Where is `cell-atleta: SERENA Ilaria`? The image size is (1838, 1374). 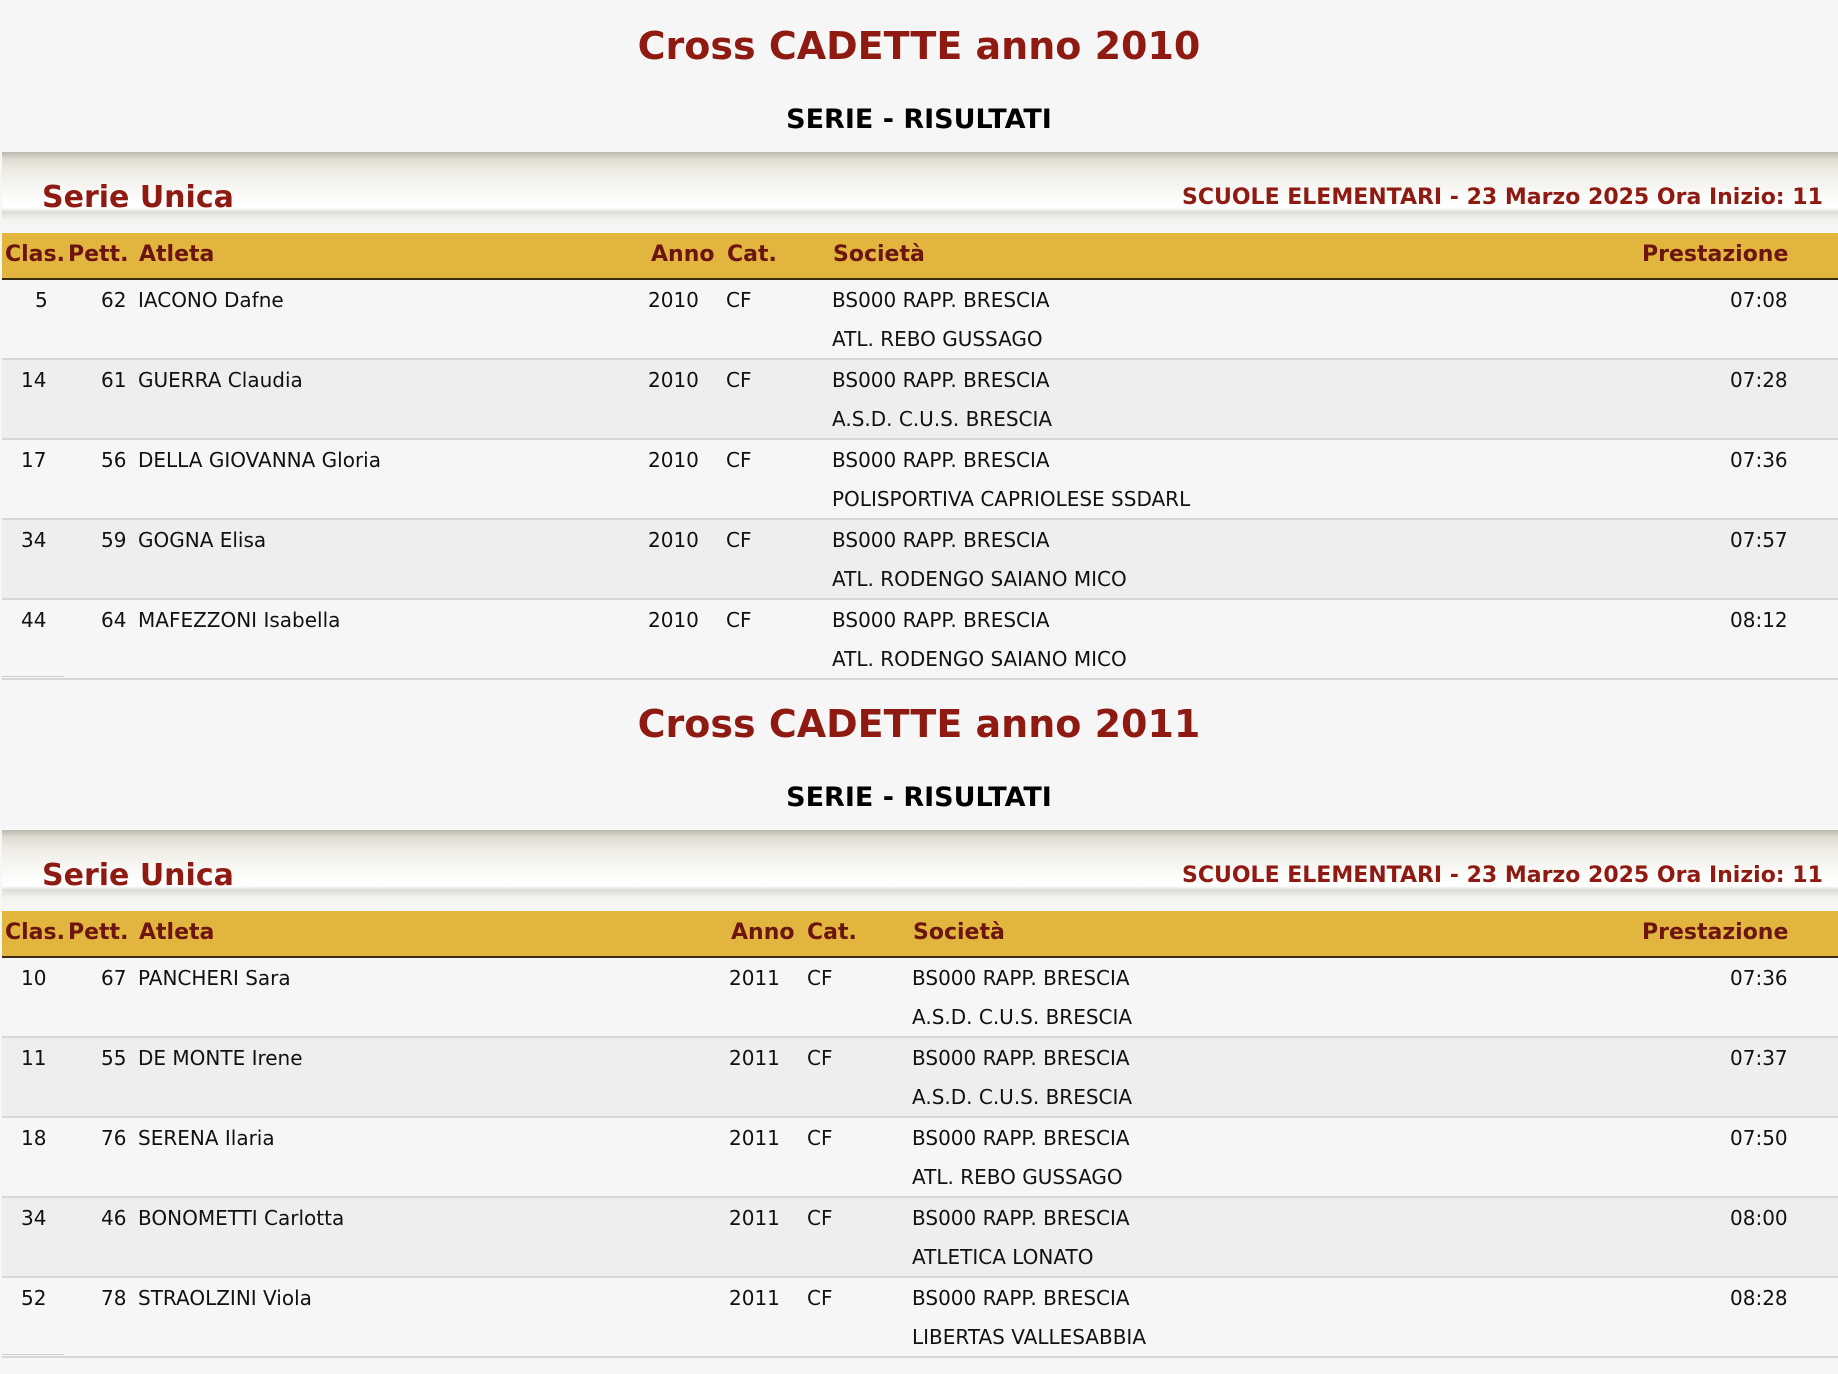
cell-atleta: SERENA Ilaria is located at coordinates (206, 1138).